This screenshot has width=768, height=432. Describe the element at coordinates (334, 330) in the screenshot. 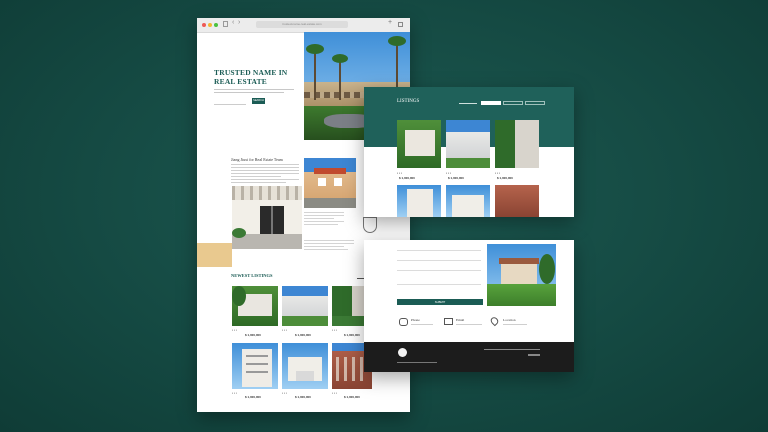

I see `listing-card-3-meta: ▪ ▪ ▪` at that location.